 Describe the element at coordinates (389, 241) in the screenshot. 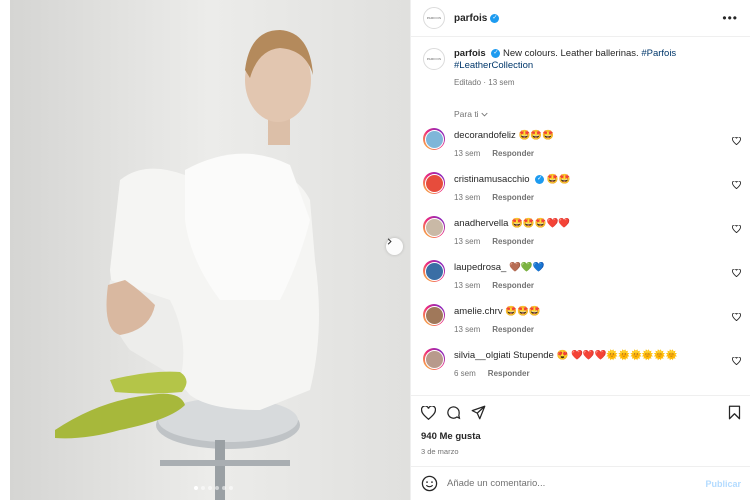

I see `chevron-right-icon` at that location.